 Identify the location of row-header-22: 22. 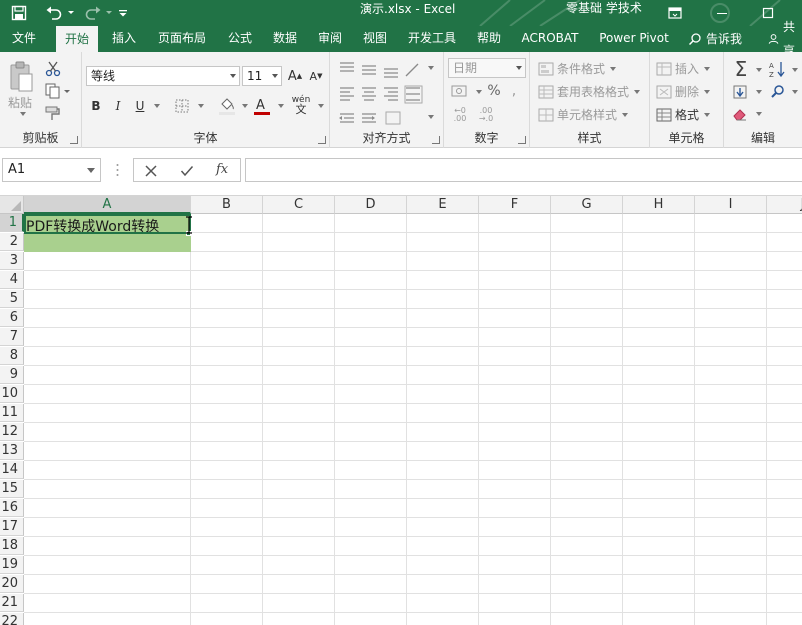
(12, 619).